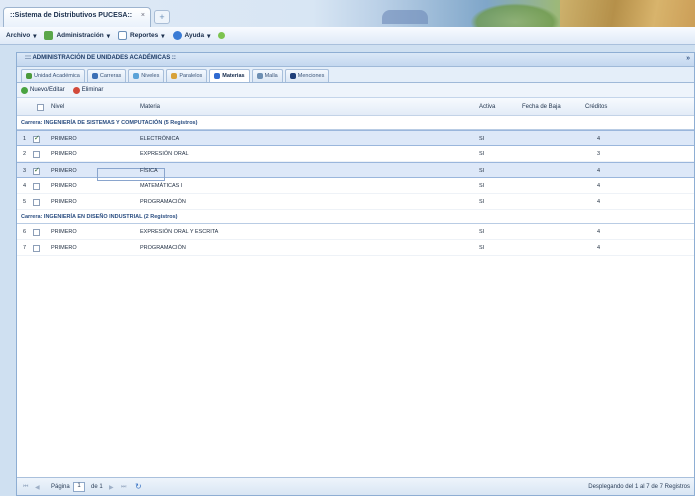 Image resolution: width=695 pixels, height=496 pixels. What do you see at coordinates (688, 58) in the screenshot?
I see `collapse-icon: »` at bounding box center [688, 58].